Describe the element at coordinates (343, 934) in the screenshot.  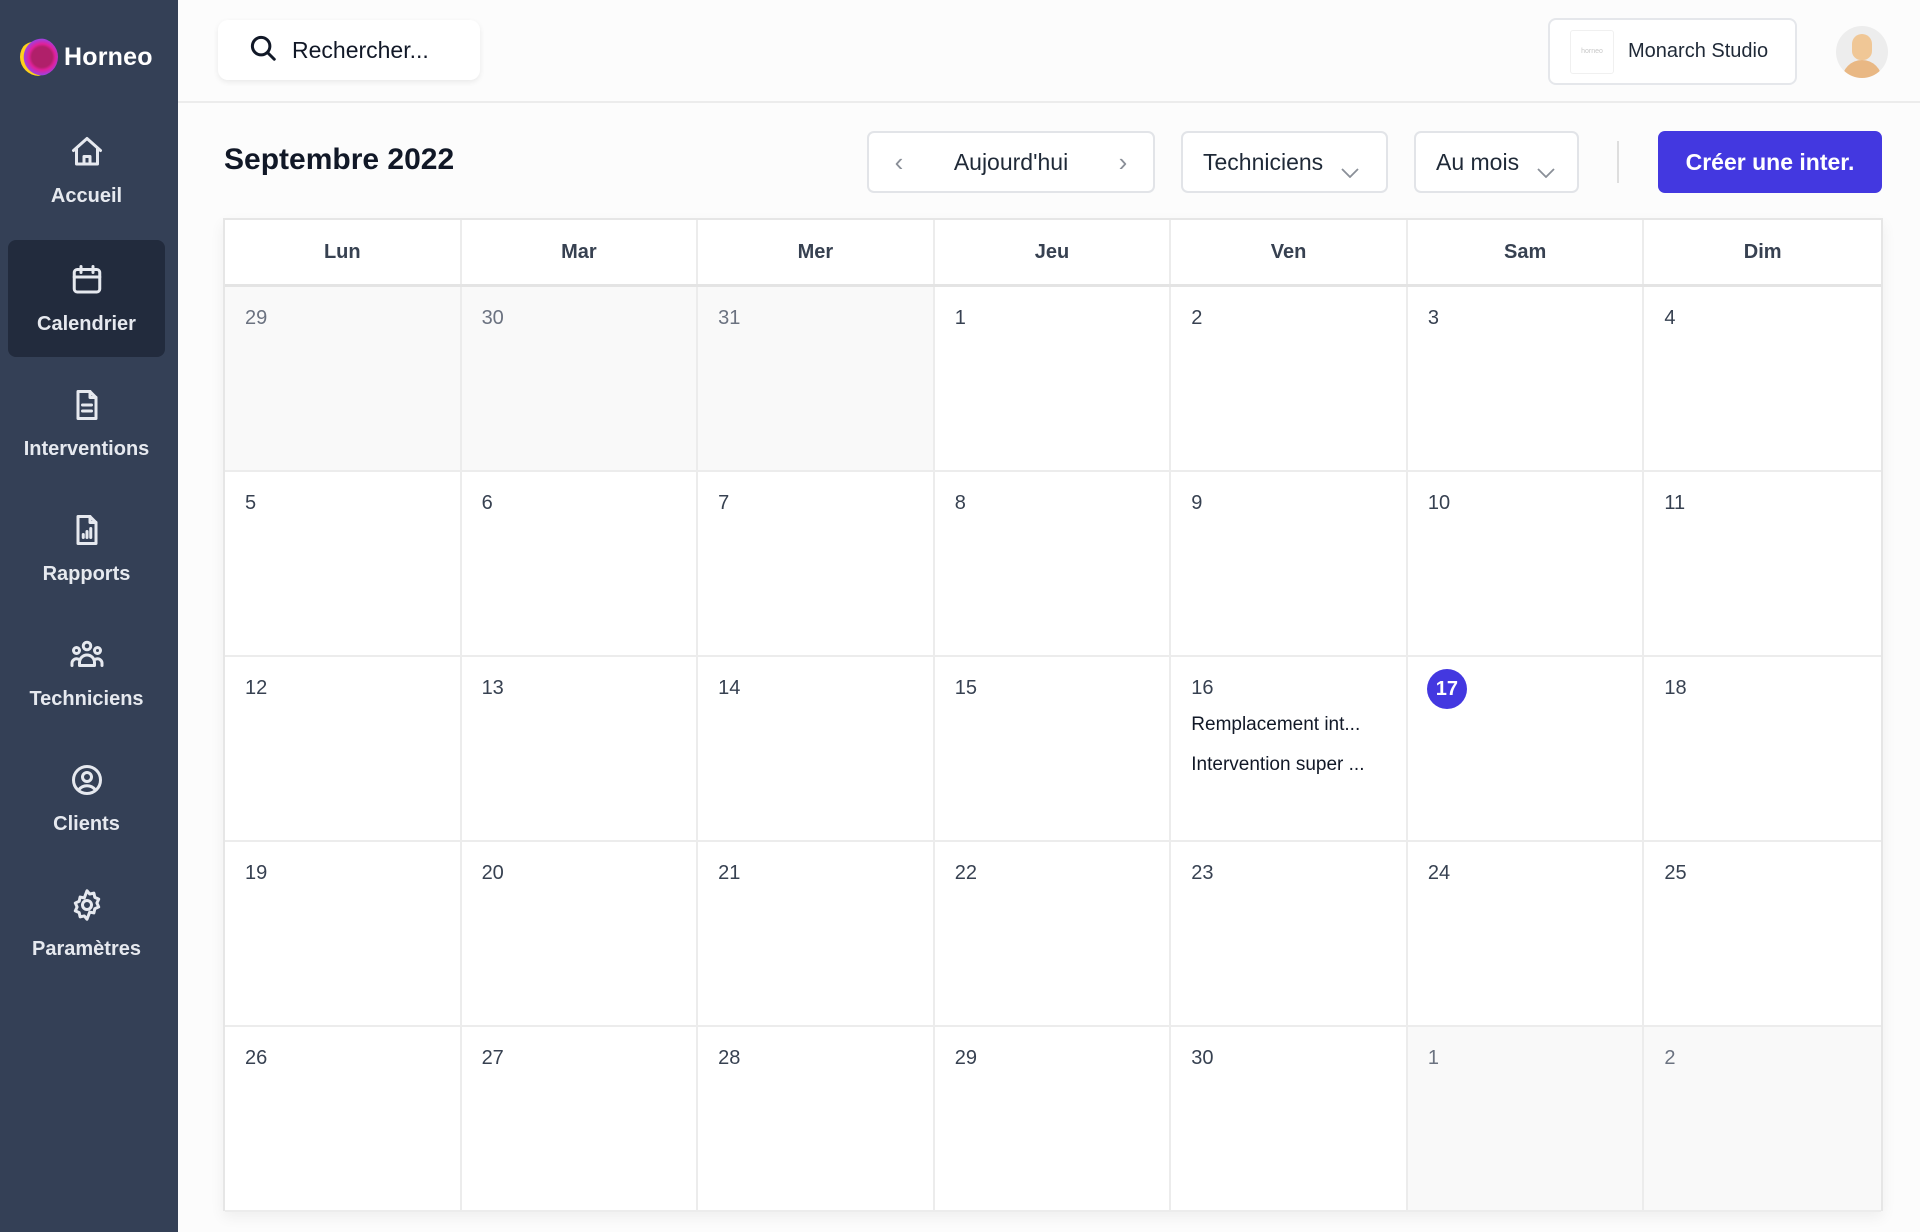
I see `calendar-day: 19` at that location.